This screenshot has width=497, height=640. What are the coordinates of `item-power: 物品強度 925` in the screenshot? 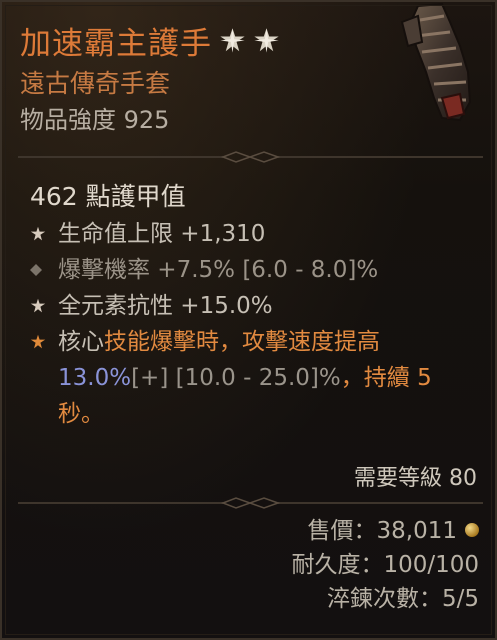 It's located at (210, 120).